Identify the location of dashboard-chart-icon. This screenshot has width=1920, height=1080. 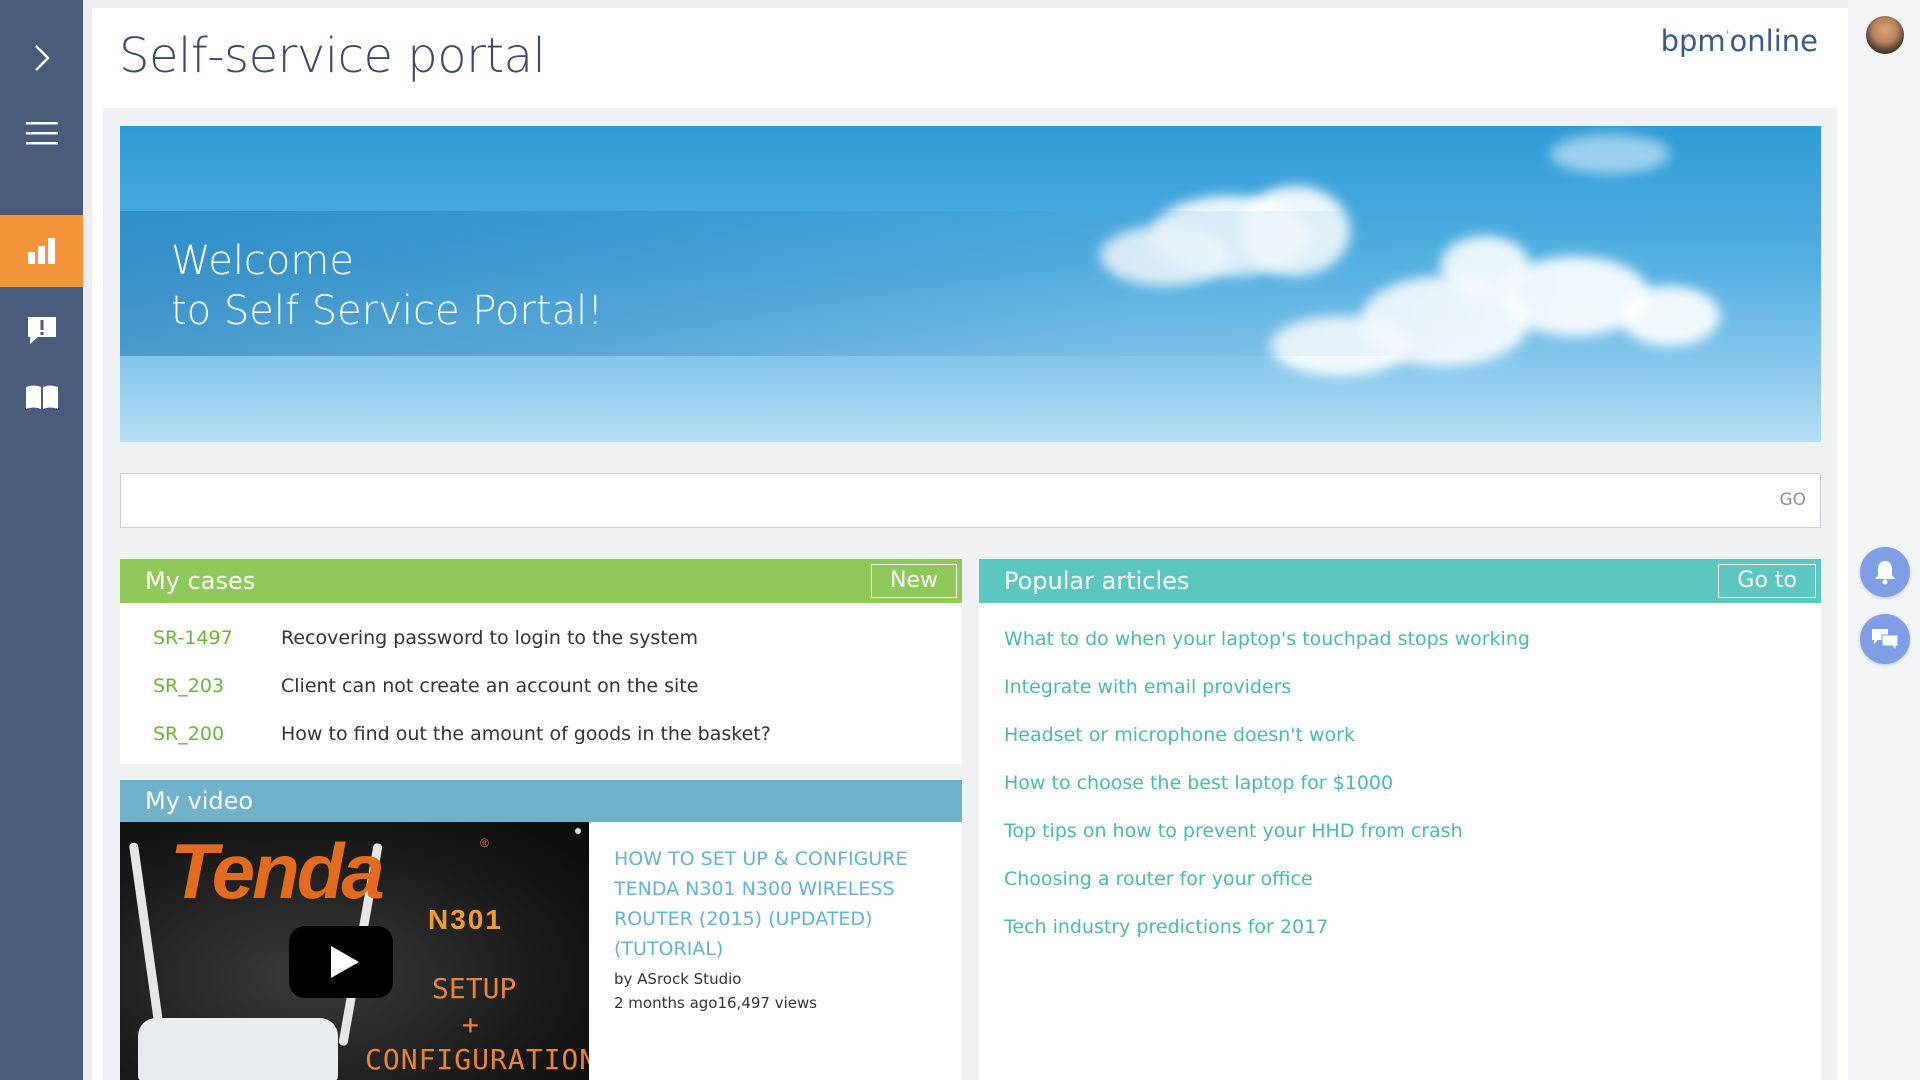
(41, 251).